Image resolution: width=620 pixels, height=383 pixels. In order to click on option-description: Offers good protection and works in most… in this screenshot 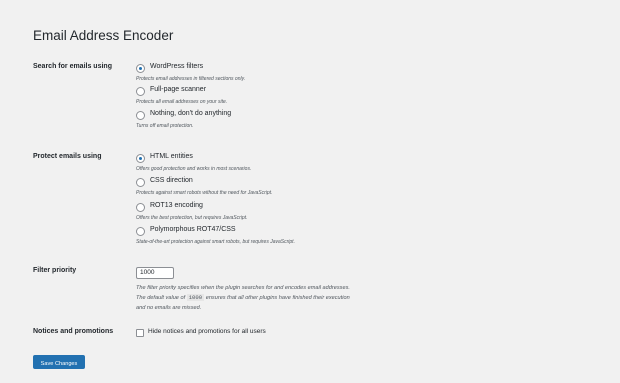, I will do `click(194, 169)`.